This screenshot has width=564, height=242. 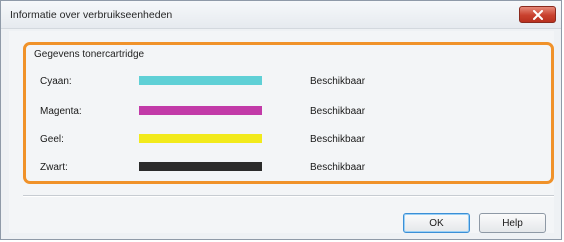 What do you see at coordinates (61, 111) in the screenshot?
I see `toner-name: Magenta:` at bounding box center [61, 111].